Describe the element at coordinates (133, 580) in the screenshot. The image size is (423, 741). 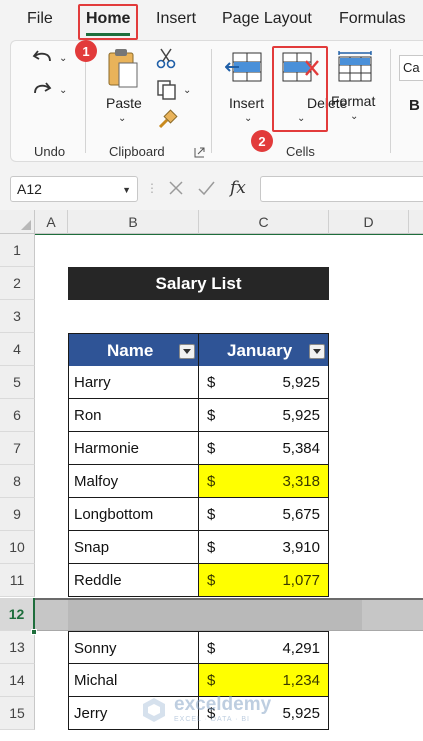
I see `name-cell: Reddle` at that location.